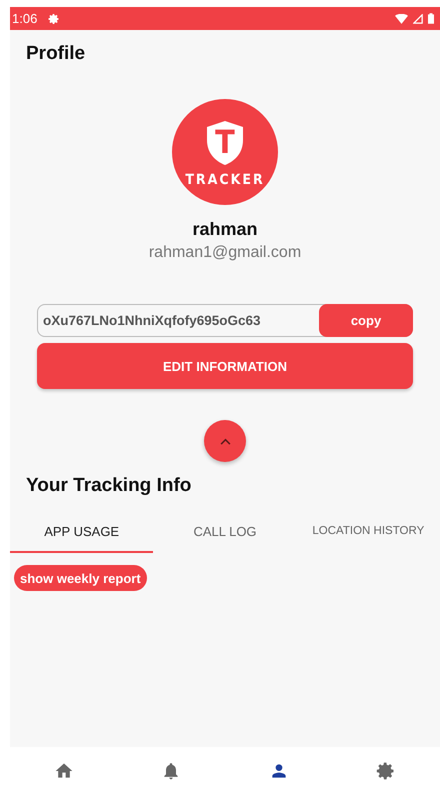 This screenshot has height=798, width=440. What do you see at coordinates (80, 578) in the screenshot?
I see `weekly-report-button: show weekly report` at bounding box center [80, 578].